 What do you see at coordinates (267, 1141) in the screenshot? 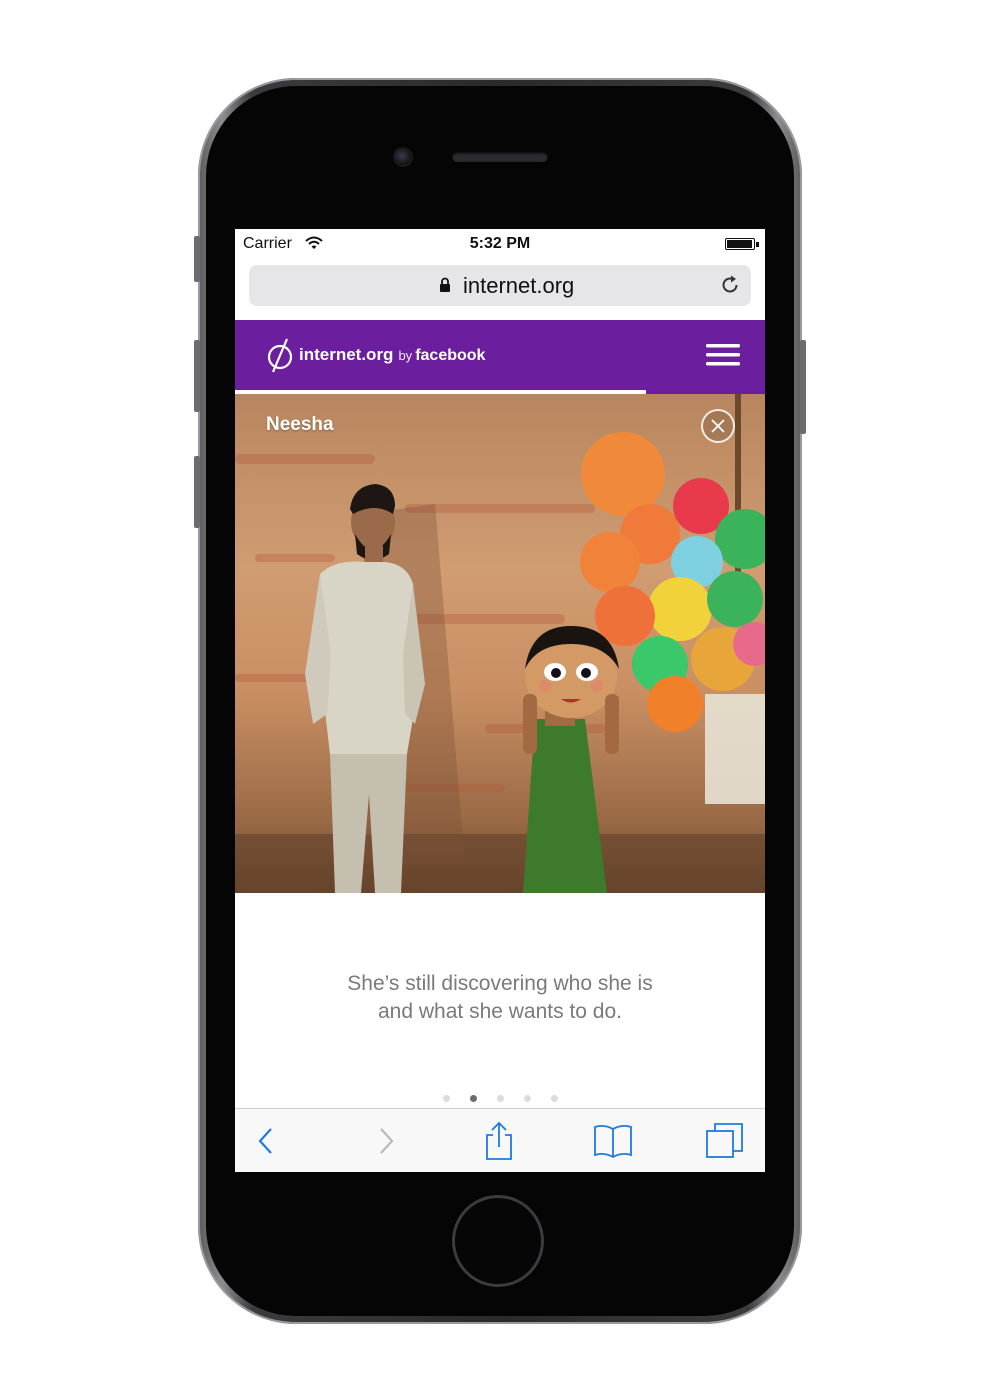
I see `back-chevron-icon` at bounding box center [267, 1141].